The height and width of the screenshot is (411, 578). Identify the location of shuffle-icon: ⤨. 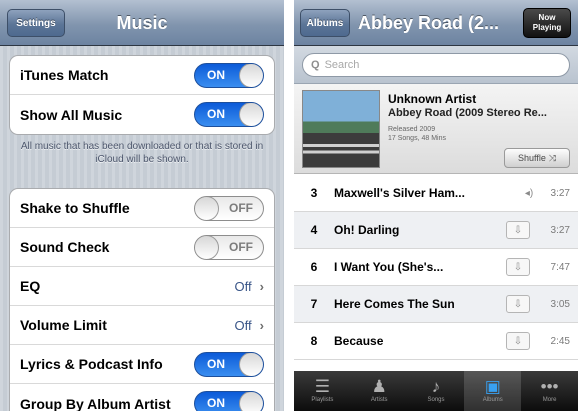
(552, 157).